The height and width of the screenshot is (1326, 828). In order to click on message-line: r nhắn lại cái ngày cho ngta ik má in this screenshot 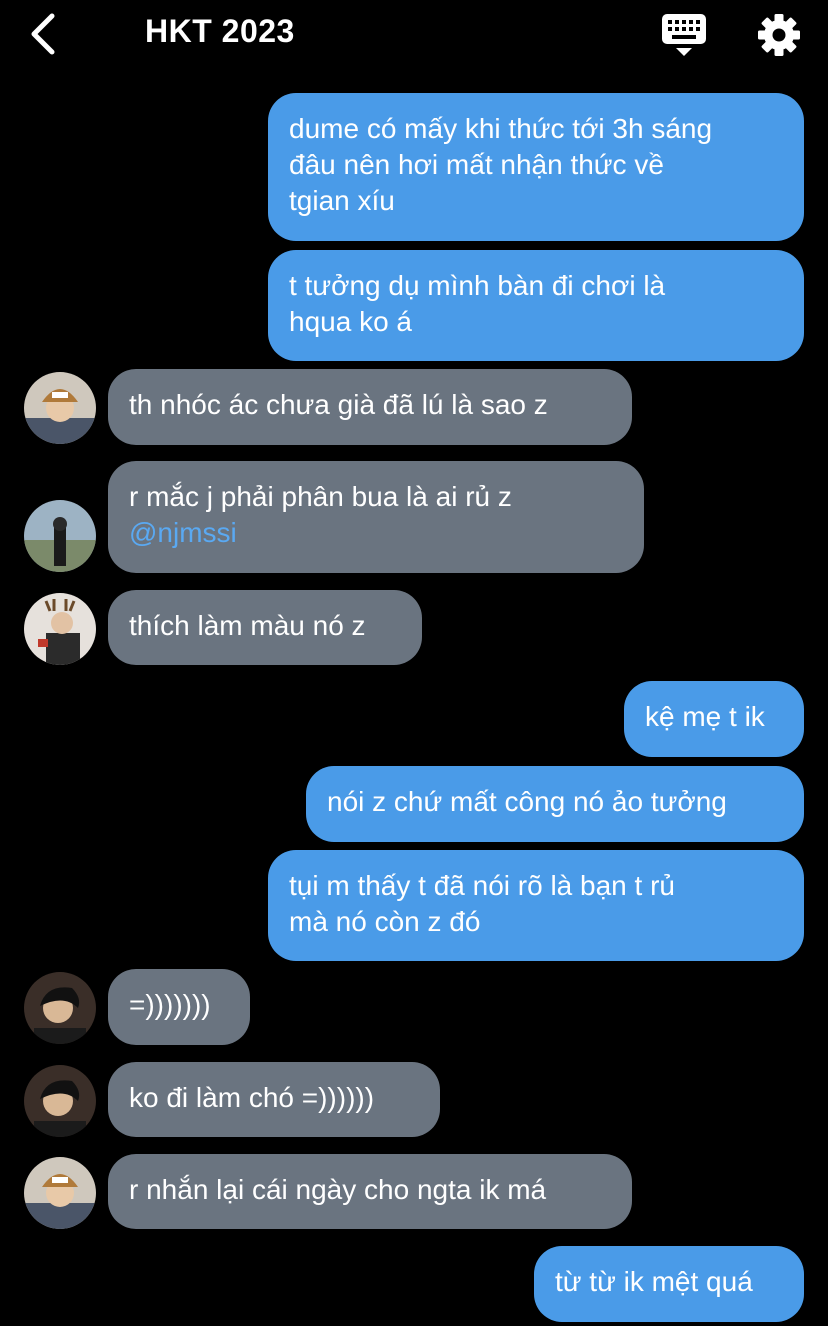, I will do `click(338, 1189)`.